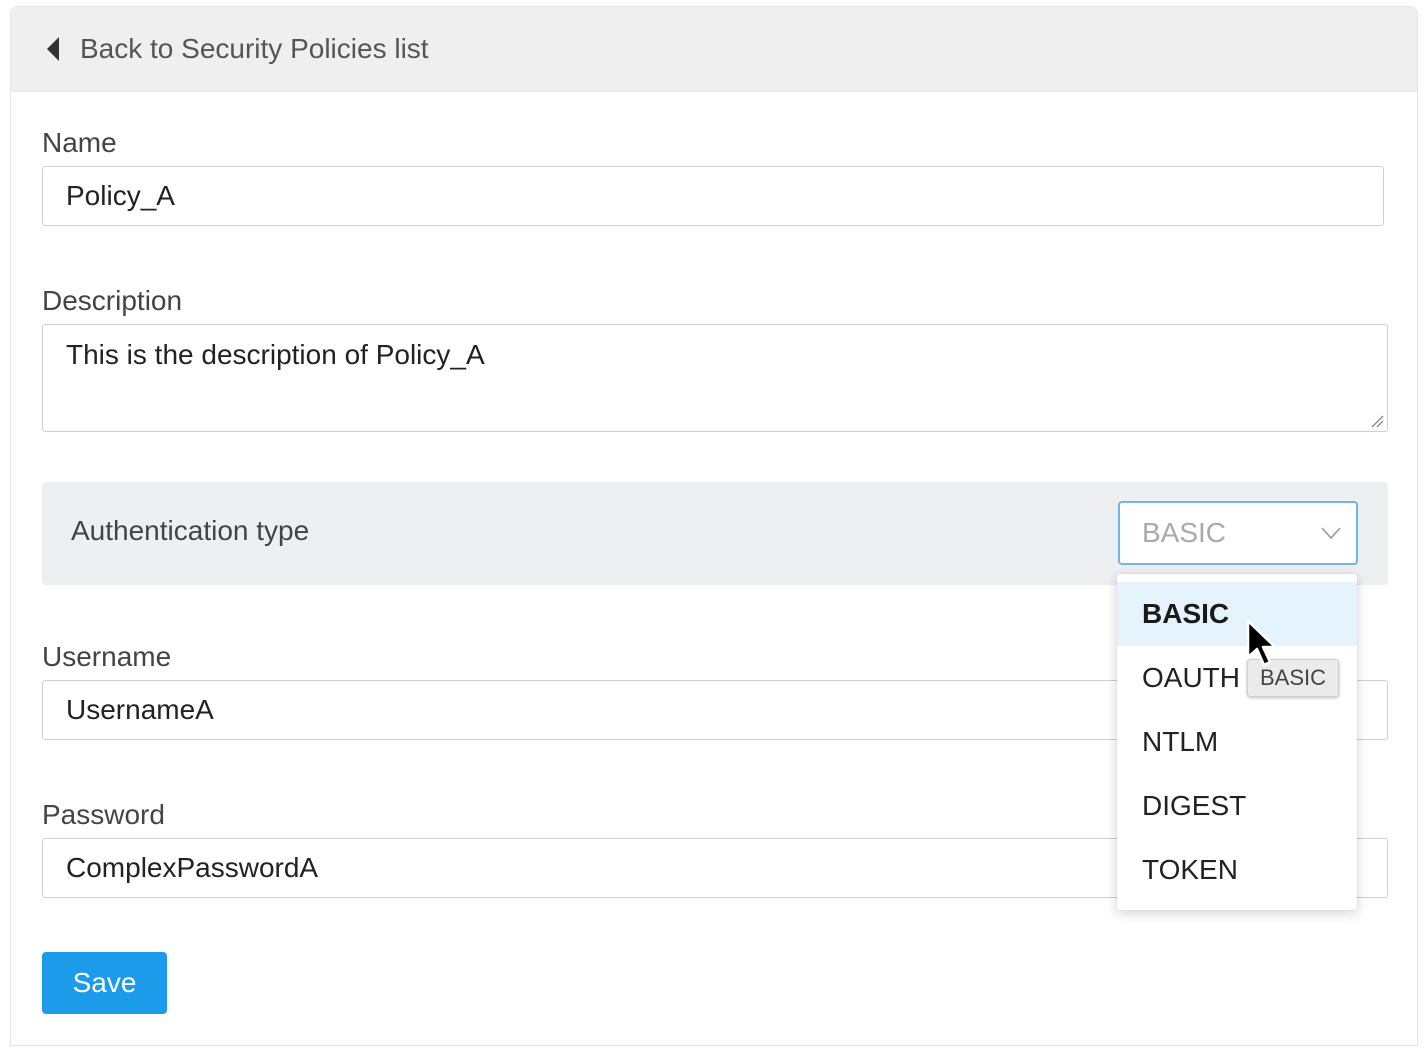 The height and width of the screenshot is (1056, 1424). Describe the element at coordinates (107, 656) in the screenshot. I see `username-label: Username` at that location.